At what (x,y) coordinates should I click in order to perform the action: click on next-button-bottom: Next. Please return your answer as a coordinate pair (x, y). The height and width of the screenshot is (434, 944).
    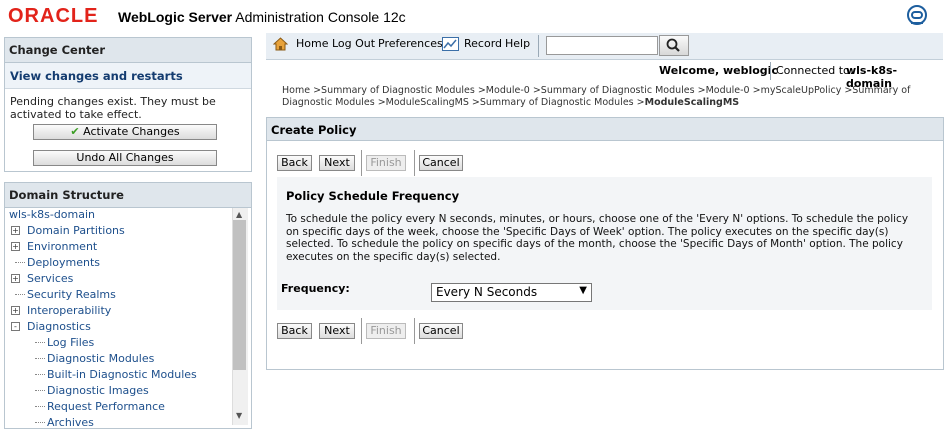
    Looking at the image, I should click on (337, 331).